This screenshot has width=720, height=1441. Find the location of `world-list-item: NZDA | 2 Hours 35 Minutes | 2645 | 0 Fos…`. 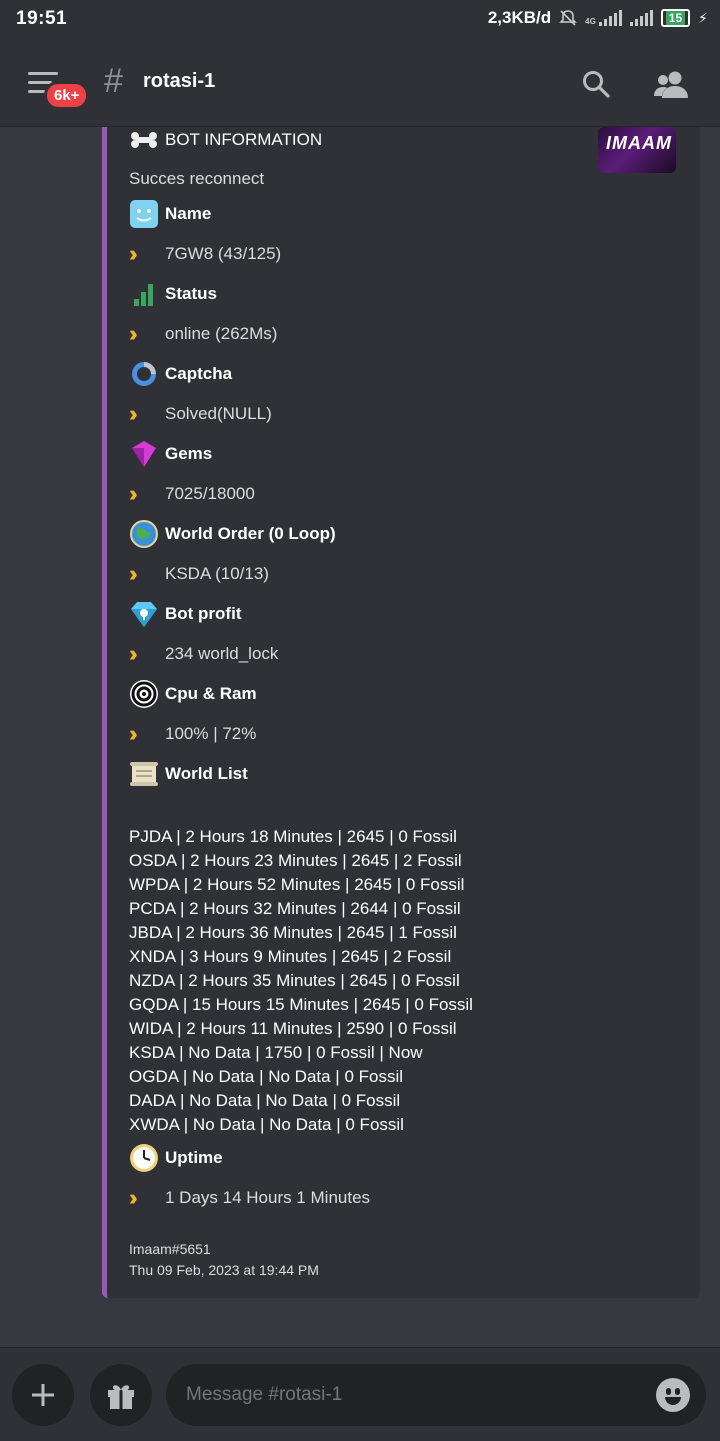

world-list-item: NZDA | 2 Hours 35 Minutes | 2645 | 0 Fos… is located at coordinates (294, 980).